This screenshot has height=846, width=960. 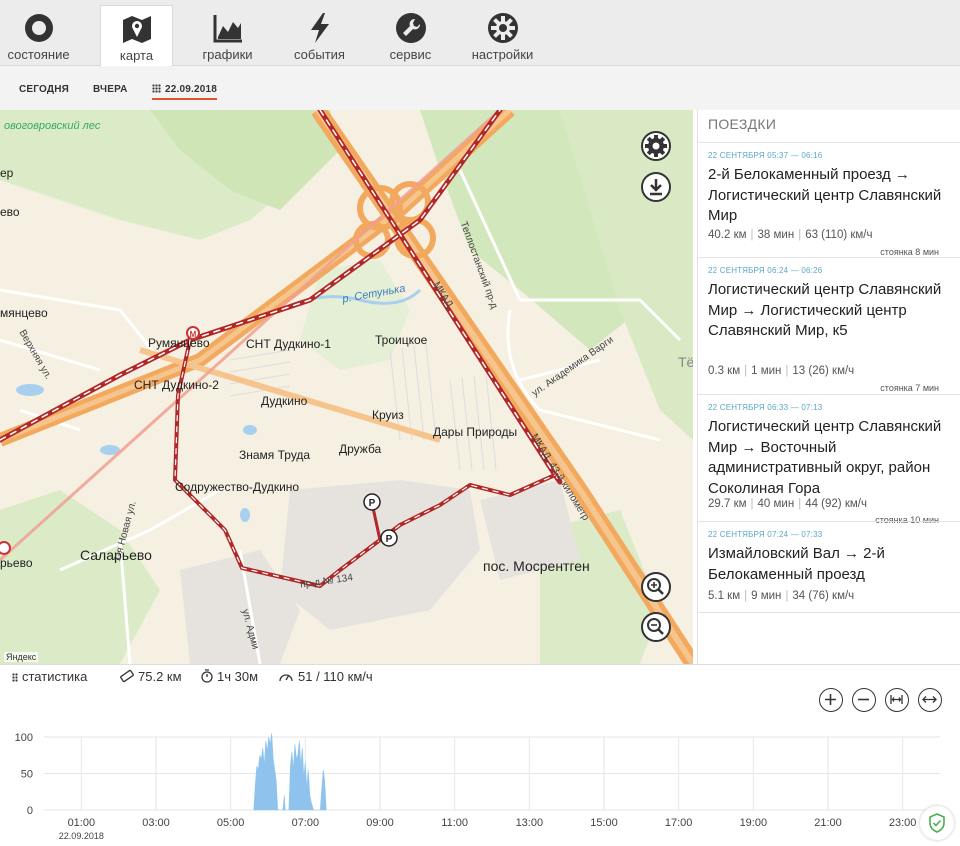 What do you see at coordinates (787, 504) in the screenshot?
I see `trip-stats: 29.7 км | 40 мин | 44 (92) км/ч` at bounding box center [787, 504].